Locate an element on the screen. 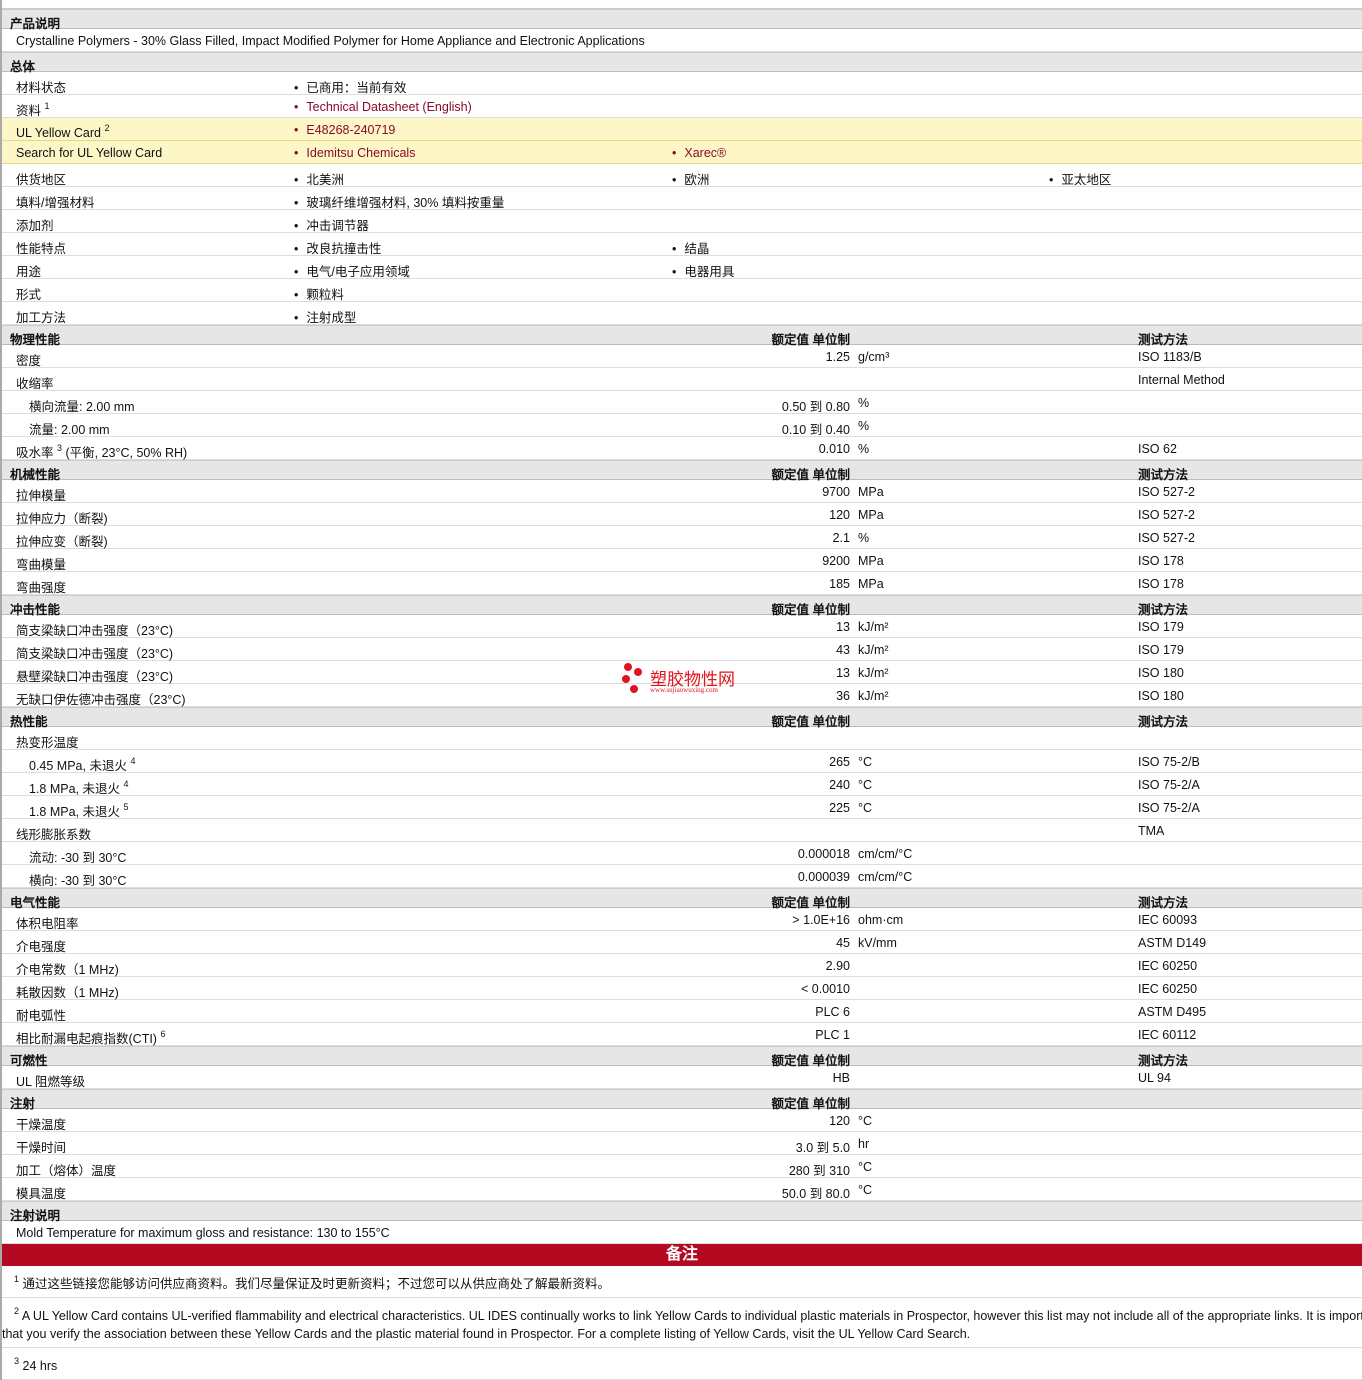 The image size is (1362, 1380). table-row: 弯曲强度 185 MPa ISO 178 is located at coordinates (682, 583).